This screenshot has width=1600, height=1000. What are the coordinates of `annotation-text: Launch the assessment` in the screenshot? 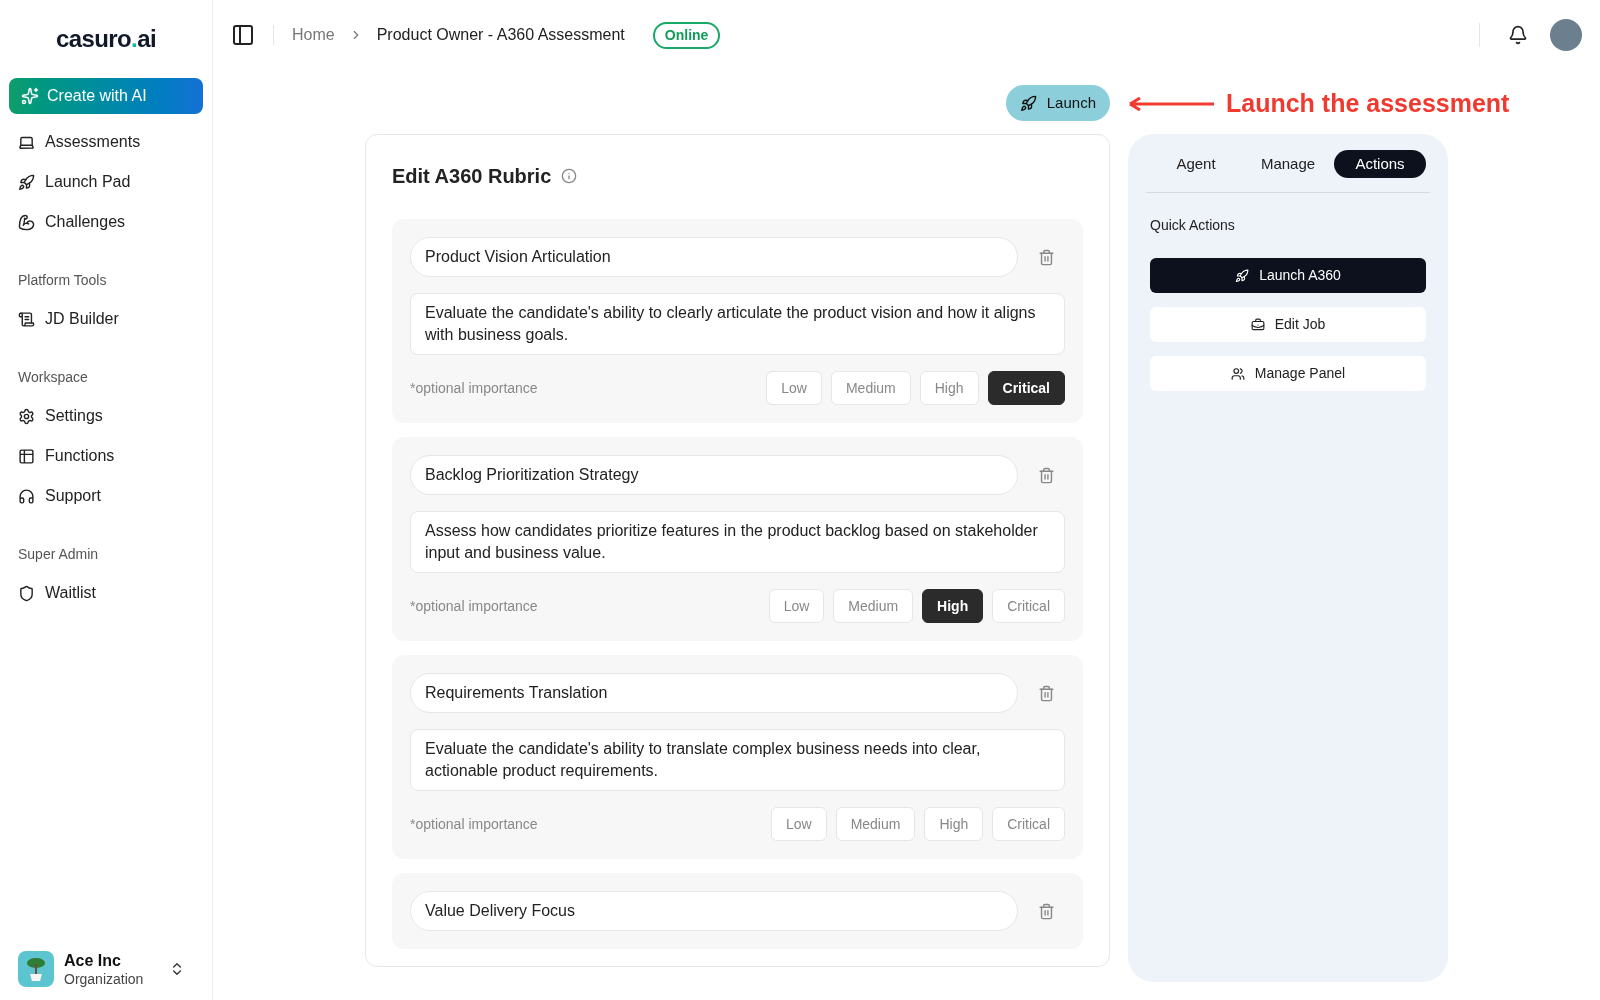 It's located at (1368, 103).